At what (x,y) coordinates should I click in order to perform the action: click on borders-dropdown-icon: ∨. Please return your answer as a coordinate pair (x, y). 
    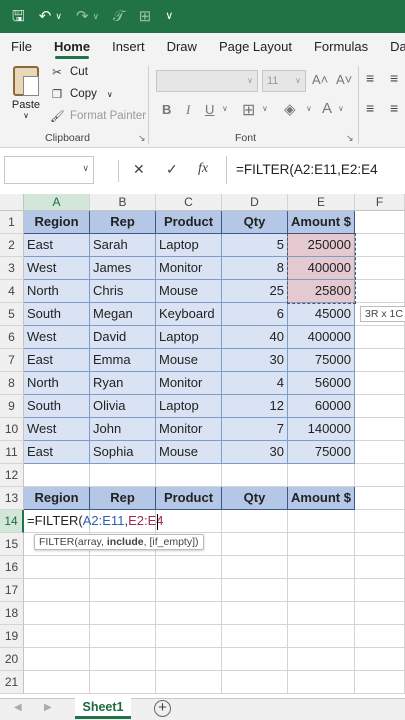
    Looking at the image, I should click on (265, 108).